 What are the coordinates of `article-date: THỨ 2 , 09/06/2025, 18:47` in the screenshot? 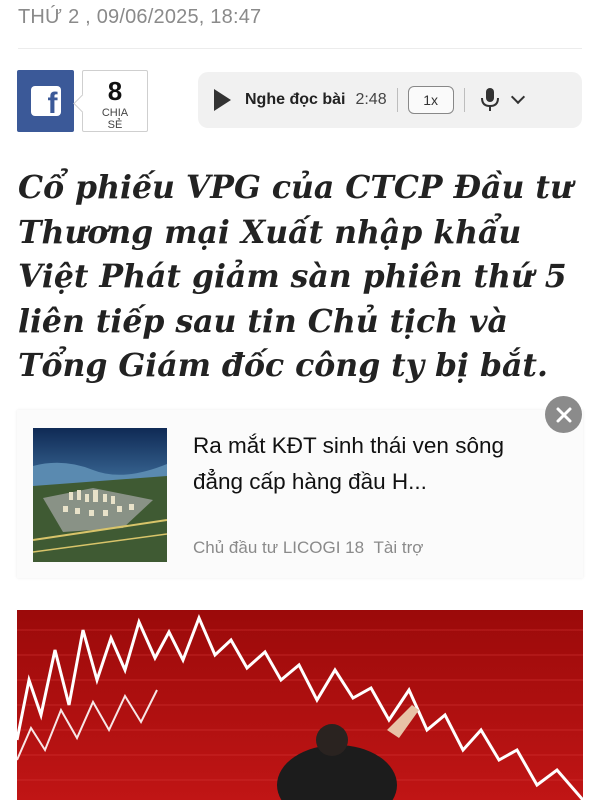 It's located at (140, 17).